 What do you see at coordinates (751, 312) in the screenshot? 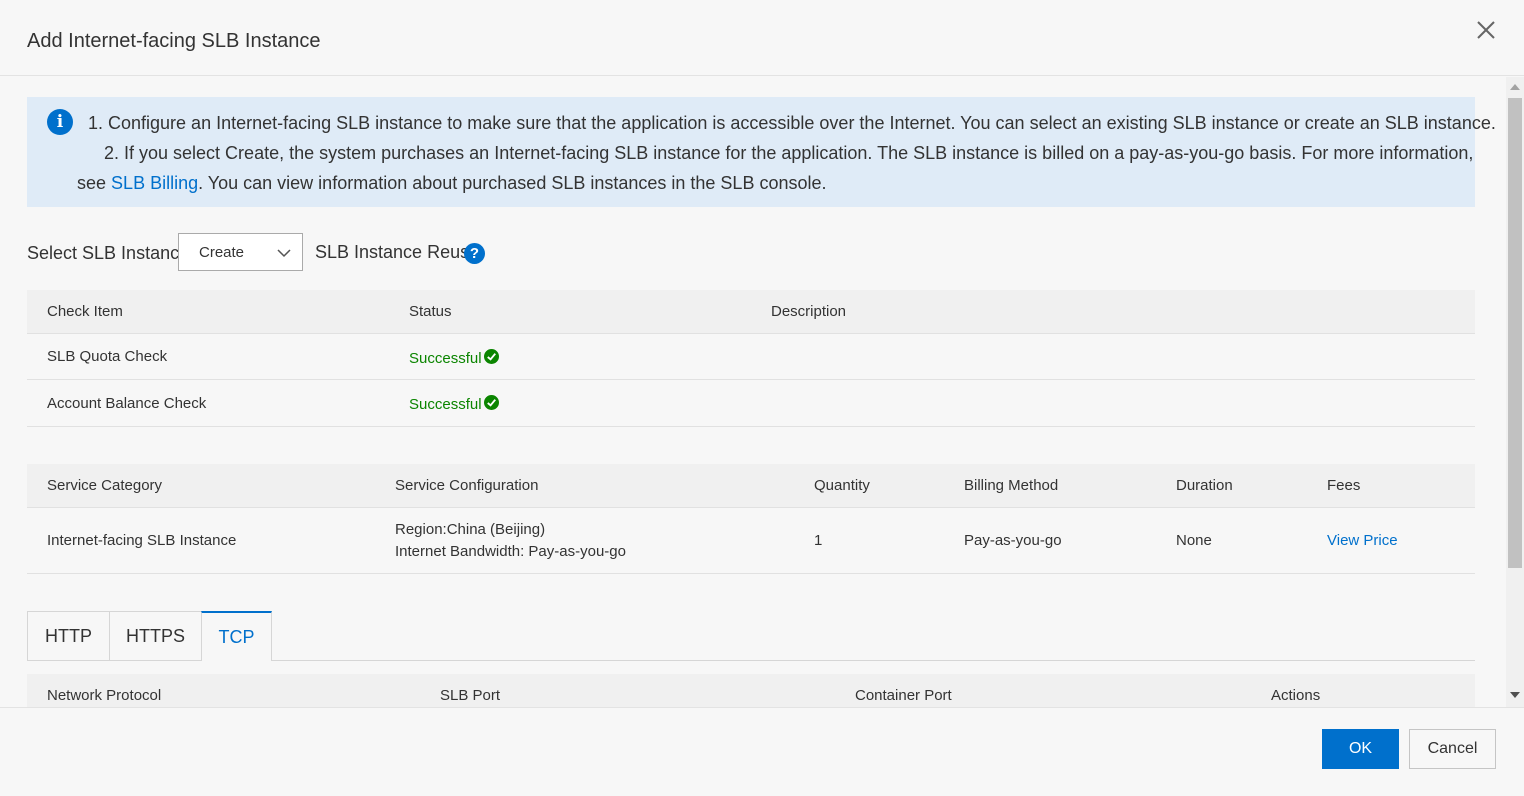
I see `check-table-header: Check Item Status Description` at bounding box center [751, 312].